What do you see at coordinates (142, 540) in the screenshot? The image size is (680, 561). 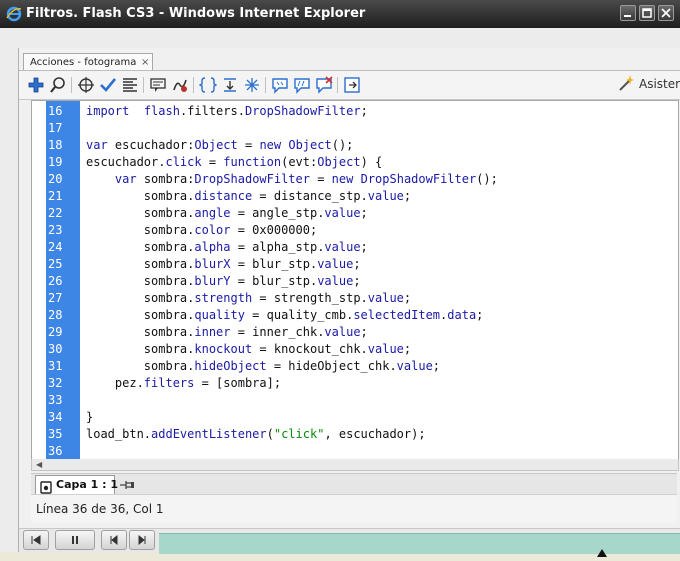 I see `next-frame-button` at bounding box center [142, 540].